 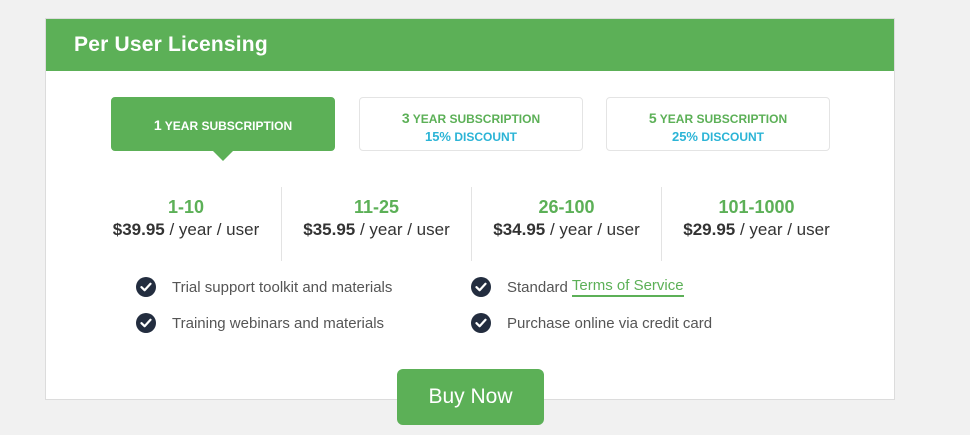 I want to click on card-header: Per User Licensing, so click(x=470, y=45).